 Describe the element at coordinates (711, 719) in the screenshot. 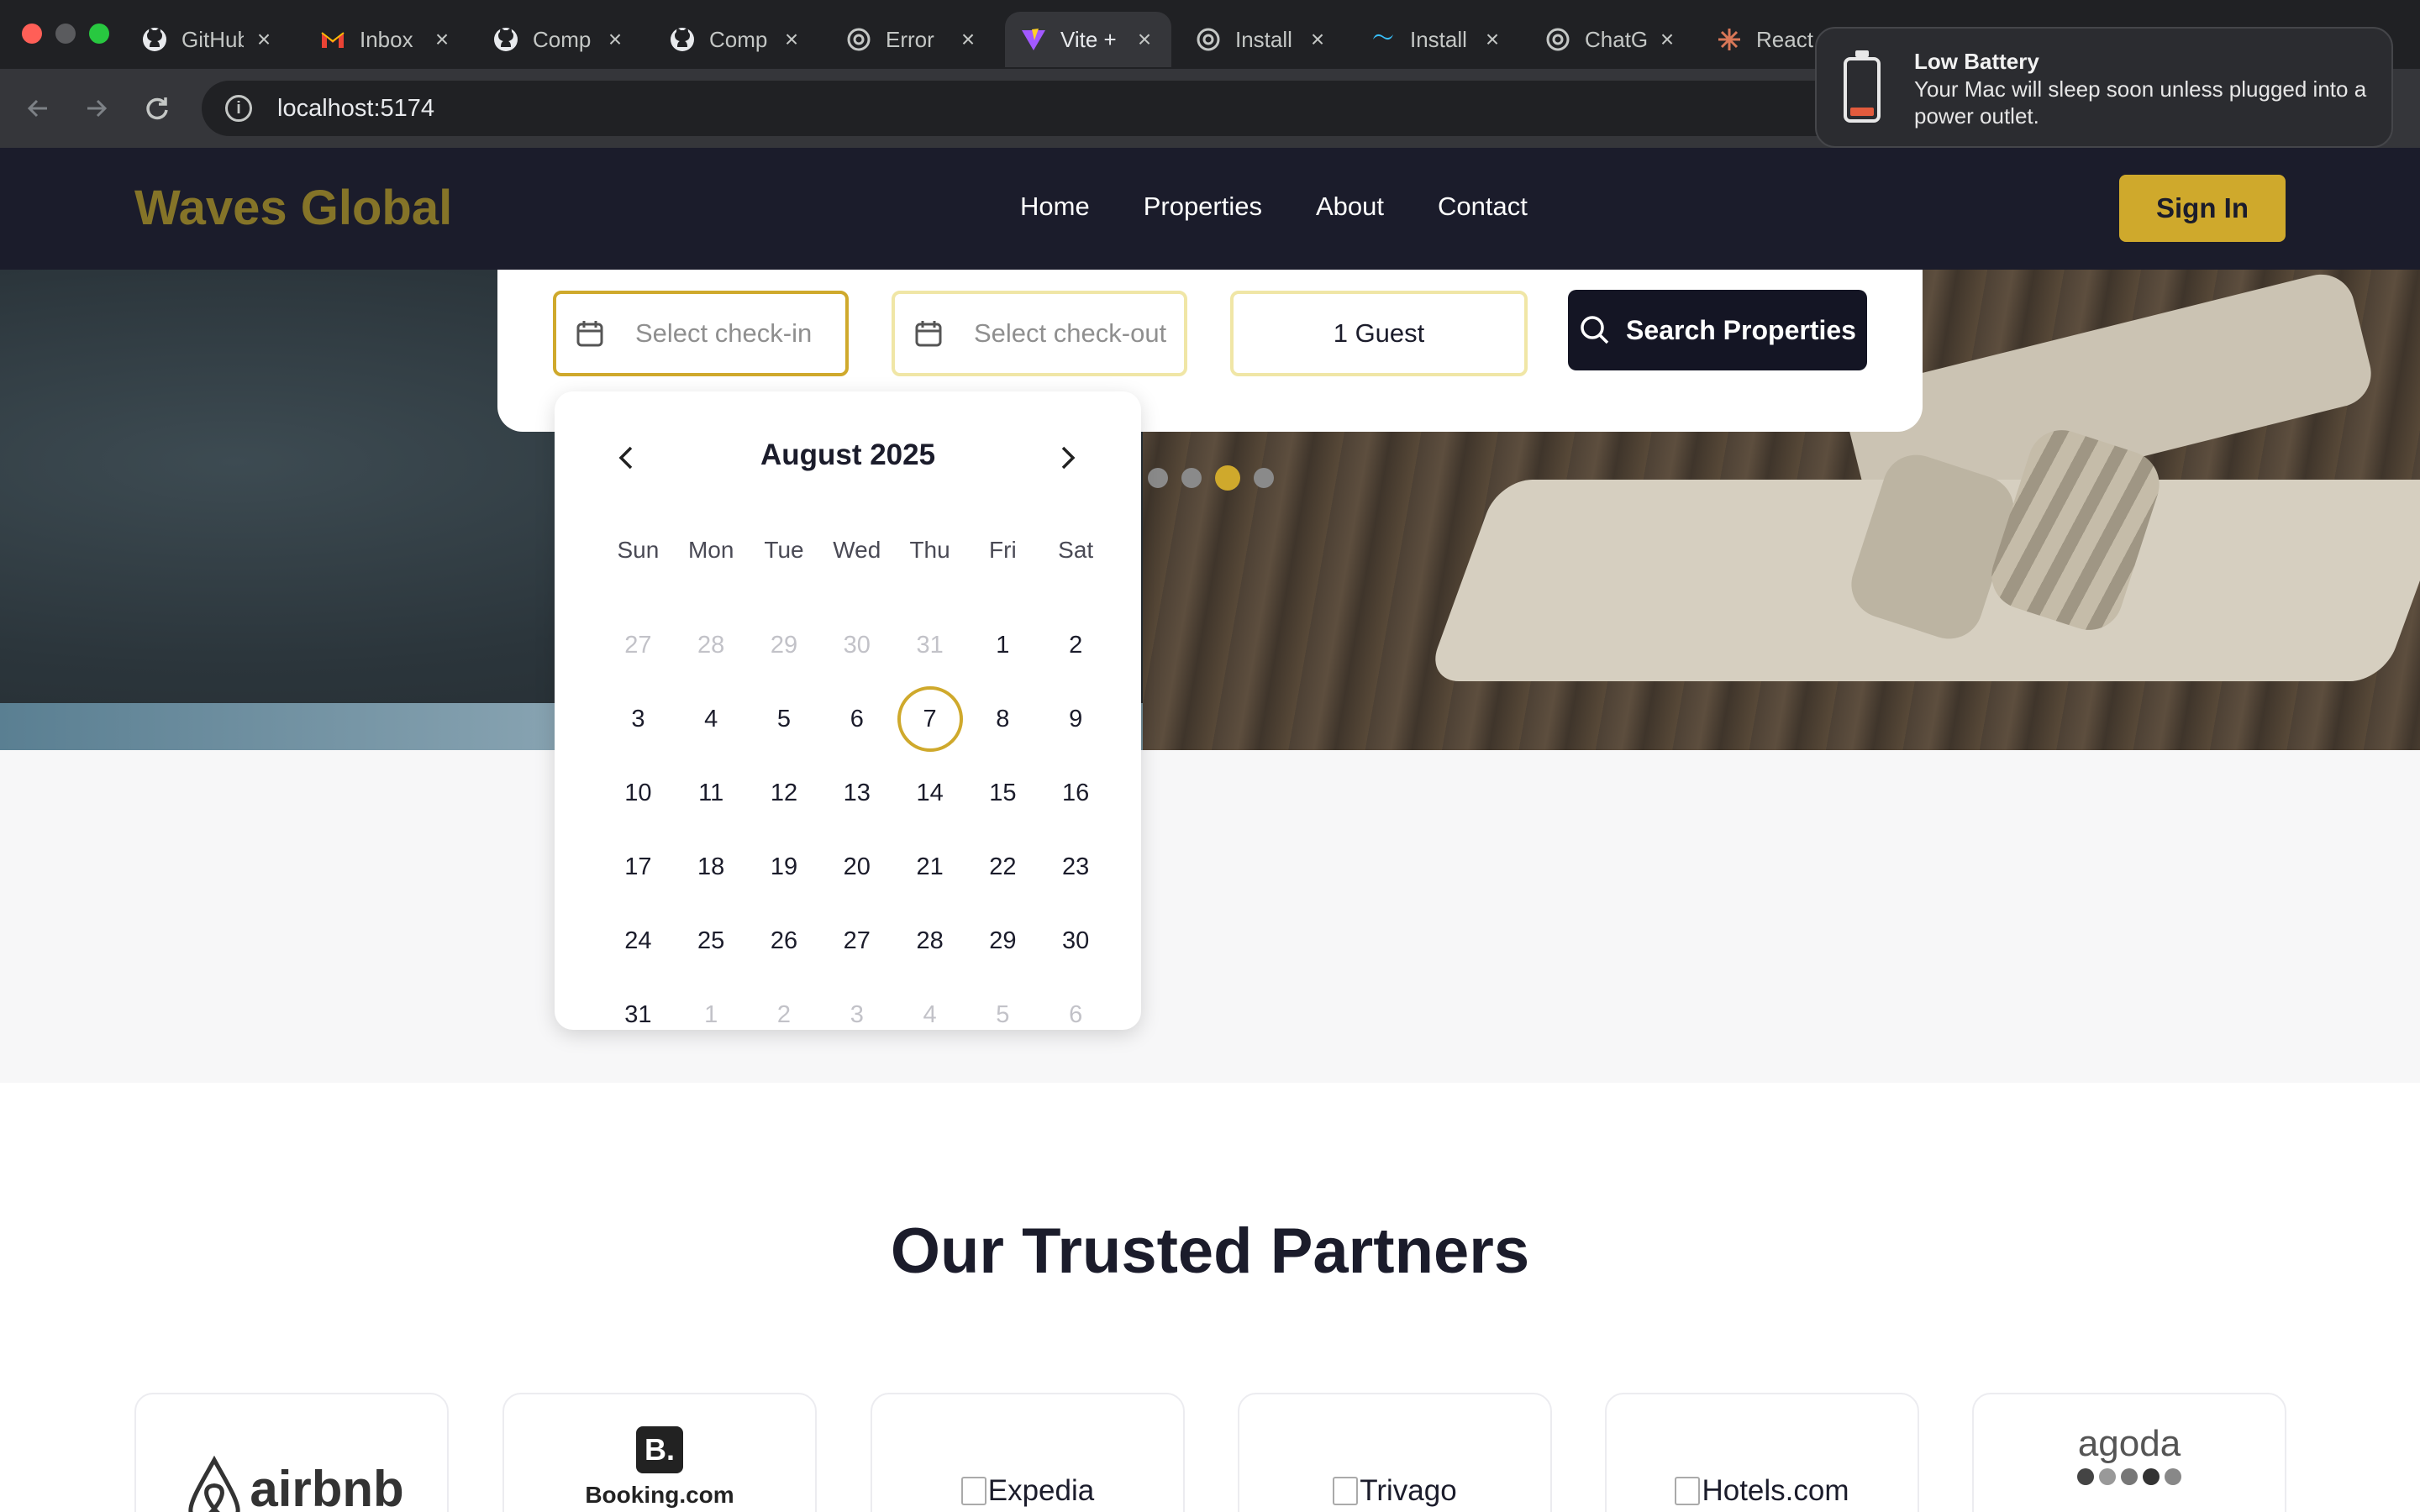

I see `calendar-day: 4` at that location.